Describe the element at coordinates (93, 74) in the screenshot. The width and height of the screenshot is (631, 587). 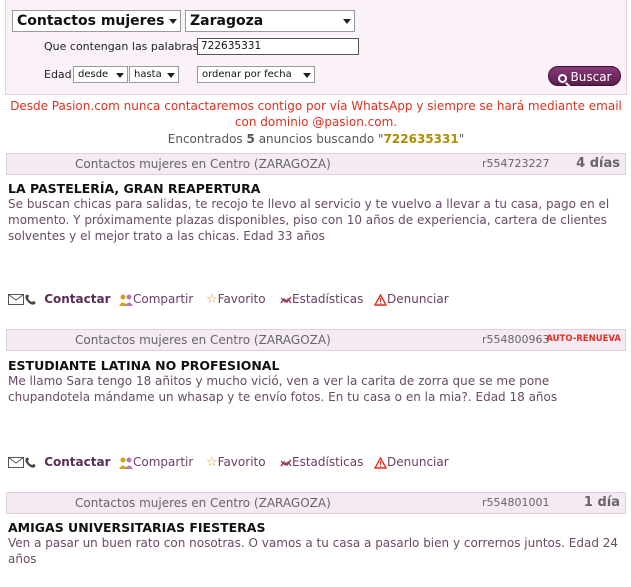
I see `age-from-value: desde` at that location.